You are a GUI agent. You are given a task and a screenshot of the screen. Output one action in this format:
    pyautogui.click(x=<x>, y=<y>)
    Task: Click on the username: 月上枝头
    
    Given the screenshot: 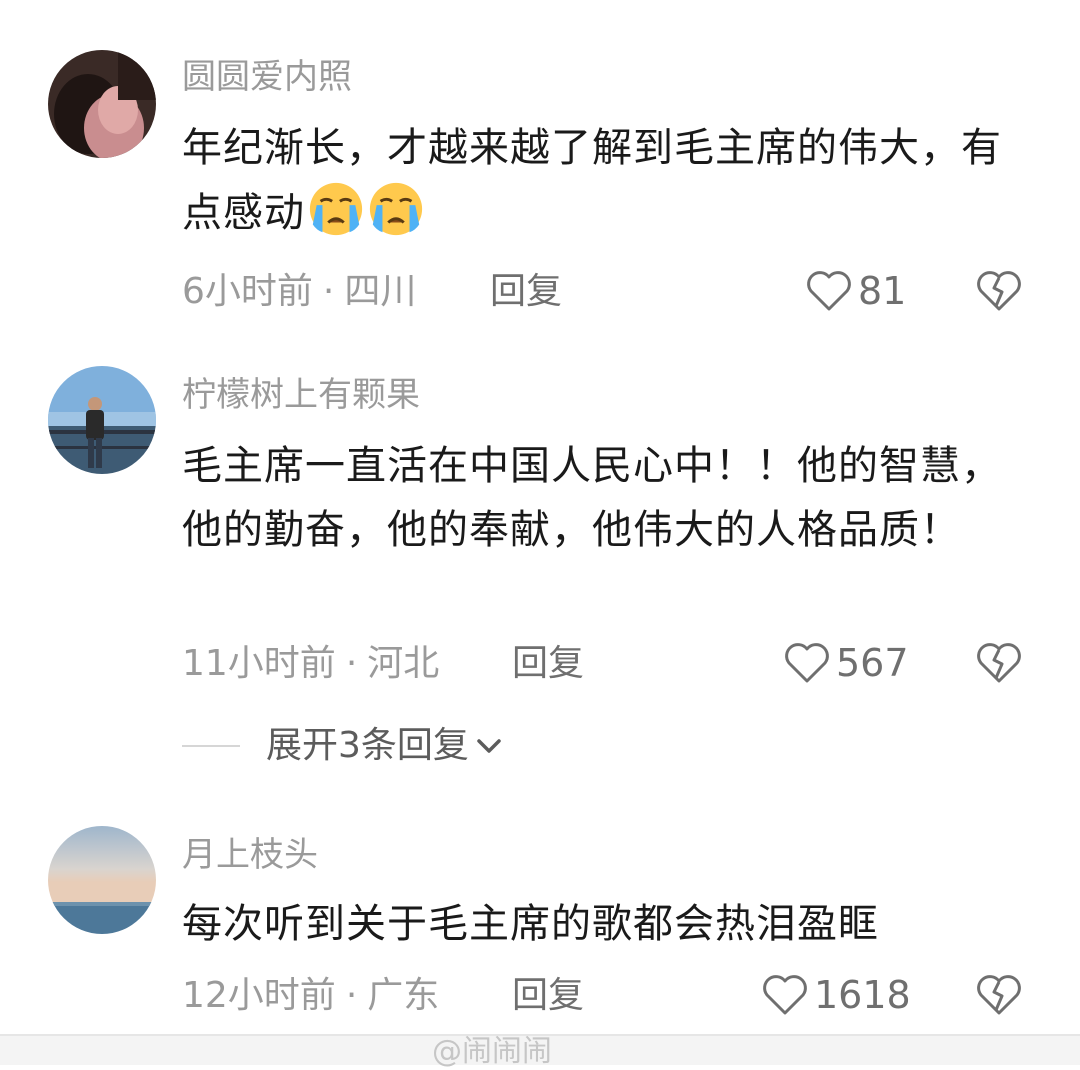 What is the action you would take?
    pyautogui.click(x=250, y=855)
    